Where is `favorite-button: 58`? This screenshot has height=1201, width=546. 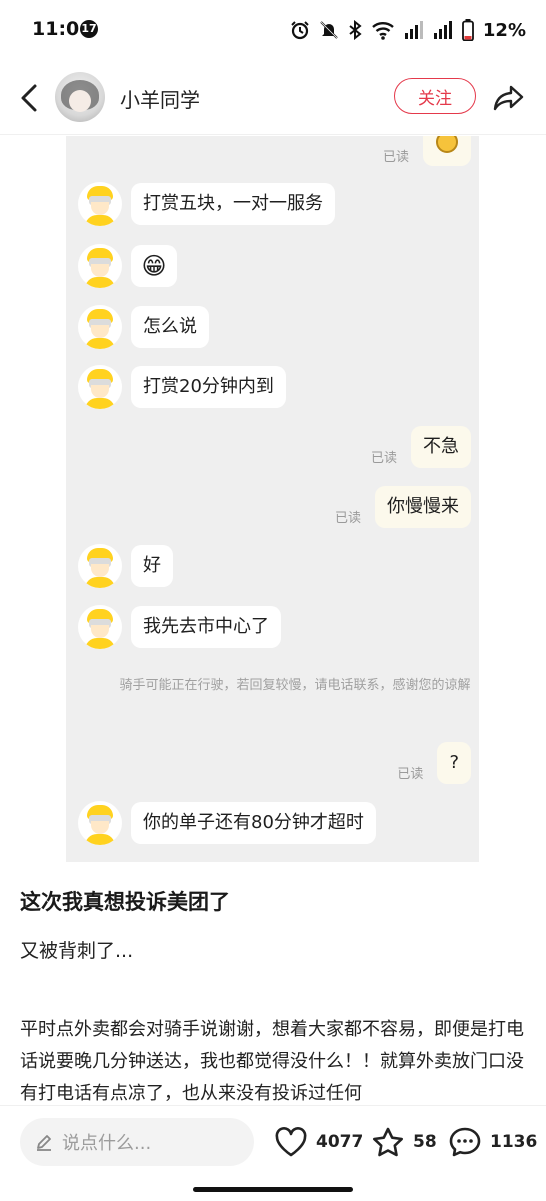 favorite-button: 58 is located at coordinates (404, 1142).